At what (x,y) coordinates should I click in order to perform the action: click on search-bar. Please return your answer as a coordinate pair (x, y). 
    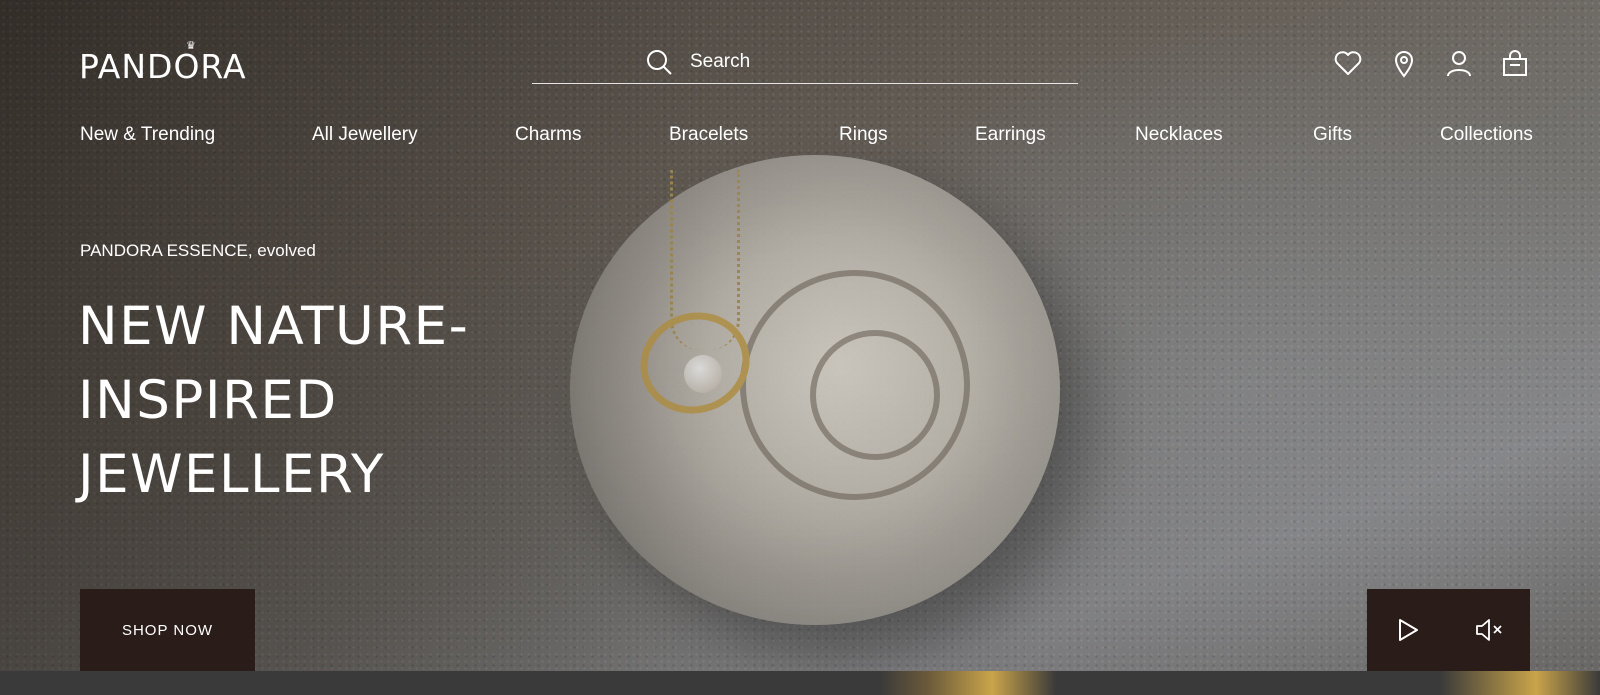
    Looking at the image, I should click on (805, 64).